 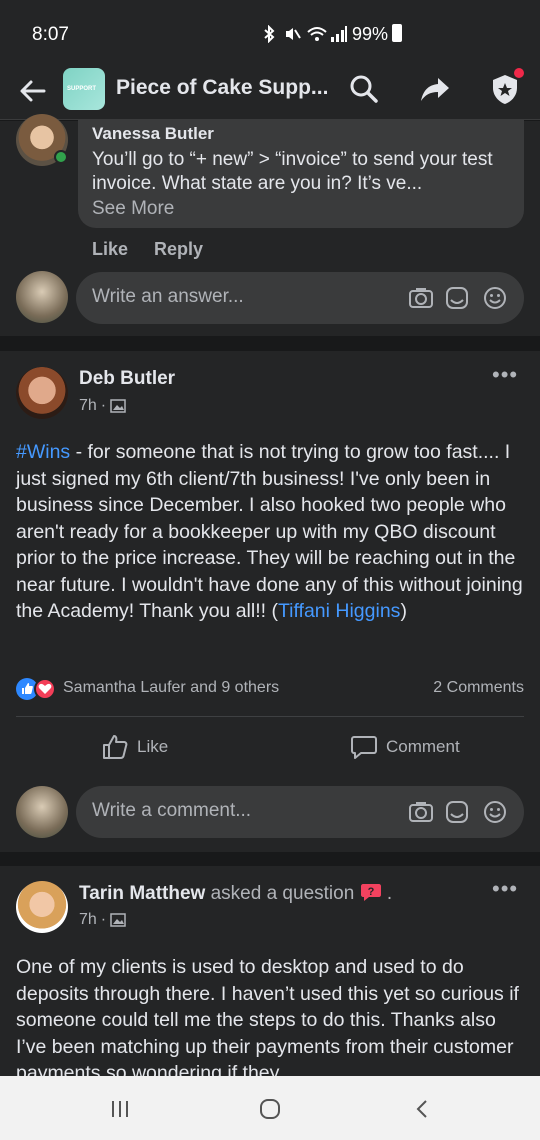 I want to click on home-icon, so click(x=270, y=1109).